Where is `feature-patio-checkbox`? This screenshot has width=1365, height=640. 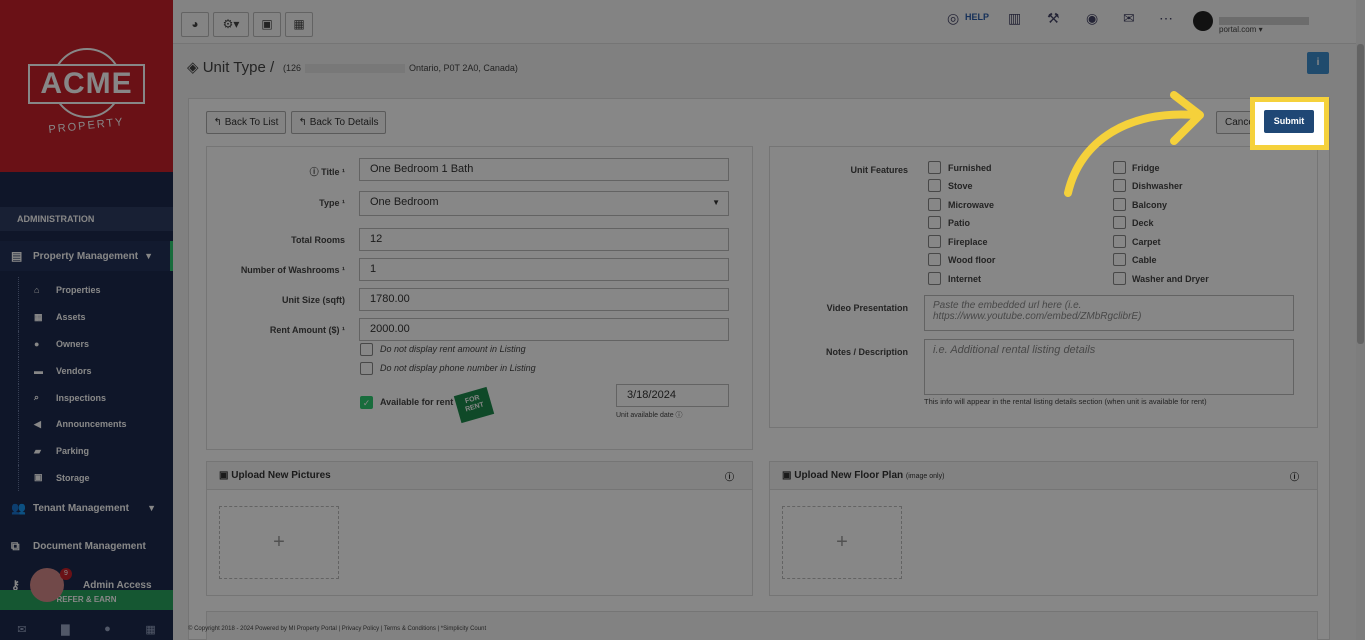 feature-patio-checkbox is located at coordinates (934, 222).